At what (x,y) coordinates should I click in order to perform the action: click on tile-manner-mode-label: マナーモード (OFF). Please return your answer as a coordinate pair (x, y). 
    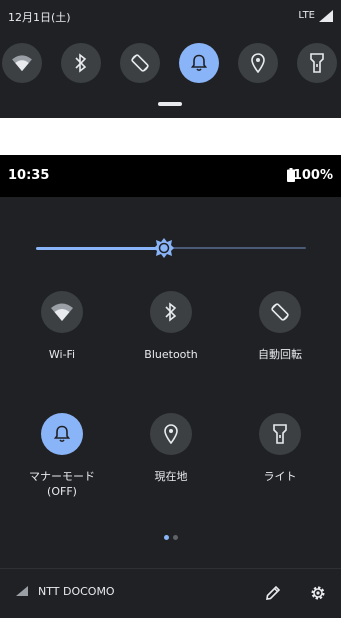
    Looking at the image, I should click on (62, 484).